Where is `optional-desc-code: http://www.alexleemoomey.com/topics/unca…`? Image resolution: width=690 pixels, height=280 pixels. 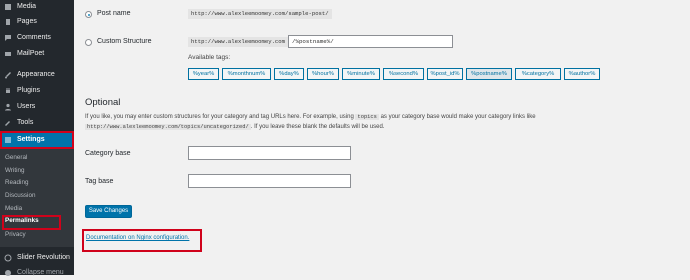 optional-desc-code: http://www.alexleemoomey.com/topics/unca… is located at coordinates (168, 127).